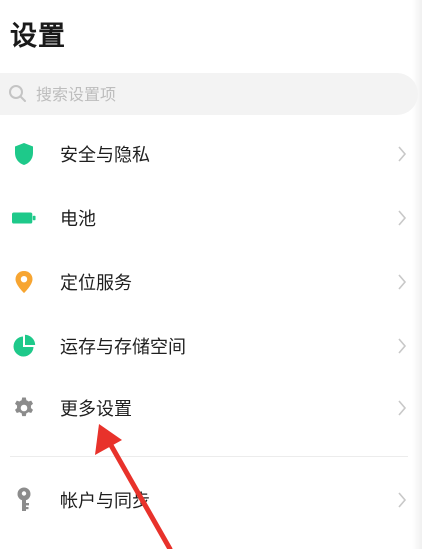 This screenshot has width=422, height=549. Describe the element at coordinates (105, 155) in the screenshot. I see `settings-item-label: 安全与隐私` at that location.